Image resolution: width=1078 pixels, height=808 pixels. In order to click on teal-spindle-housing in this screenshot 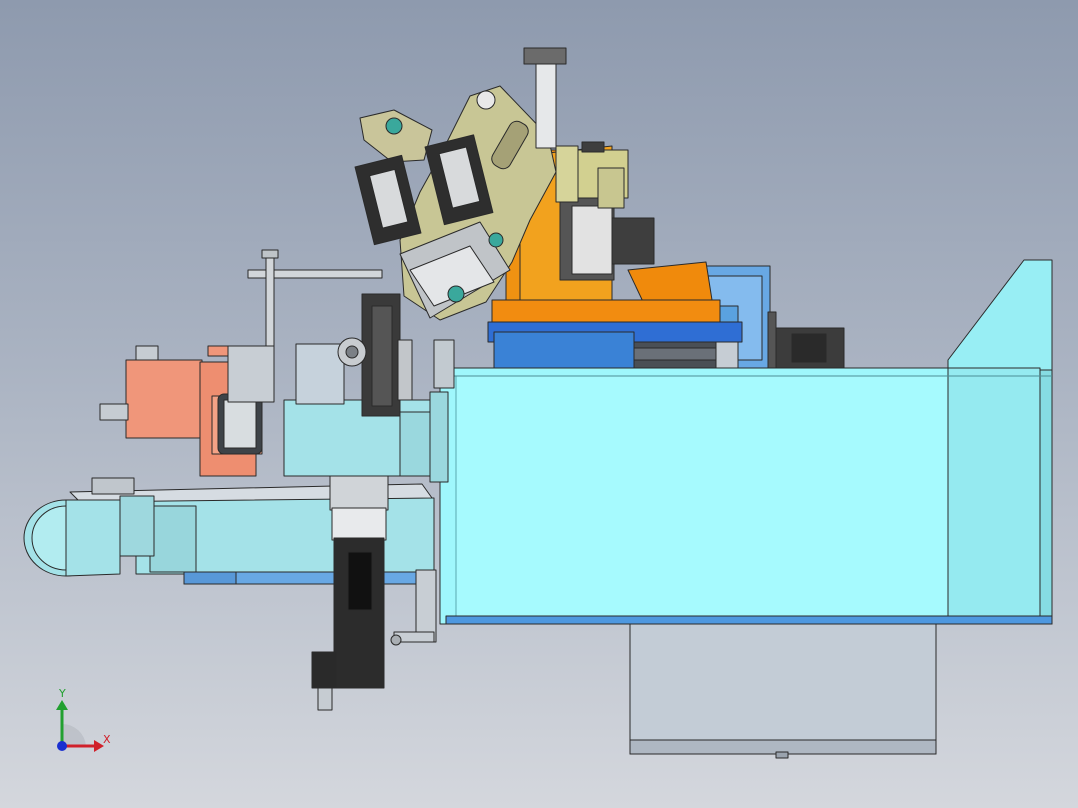, I will do `click(360, 385)`.